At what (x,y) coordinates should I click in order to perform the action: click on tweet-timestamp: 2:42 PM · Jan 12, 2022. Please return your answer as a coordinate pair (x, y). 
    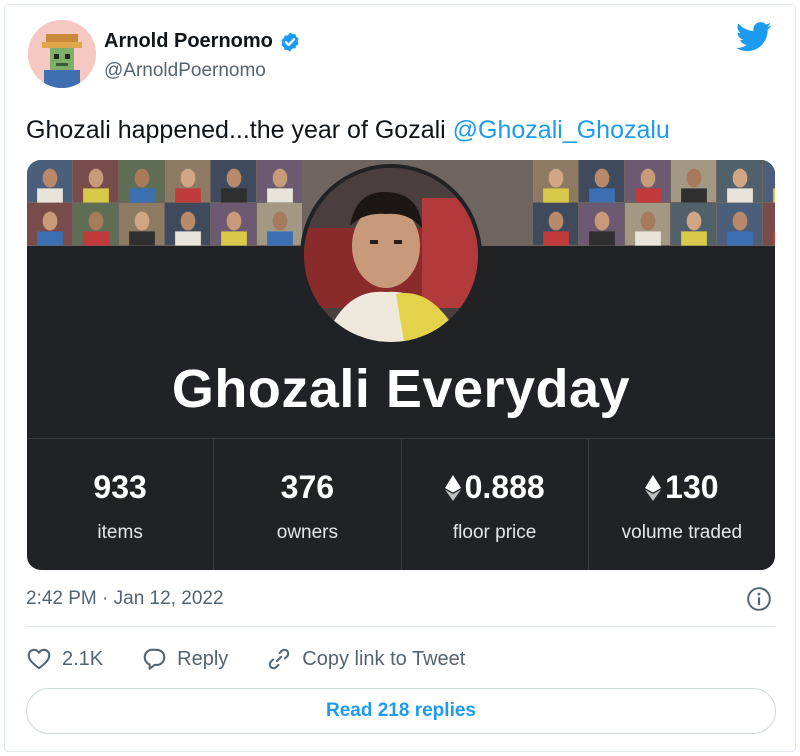
    Looking at the image, I should click on (125, 599).